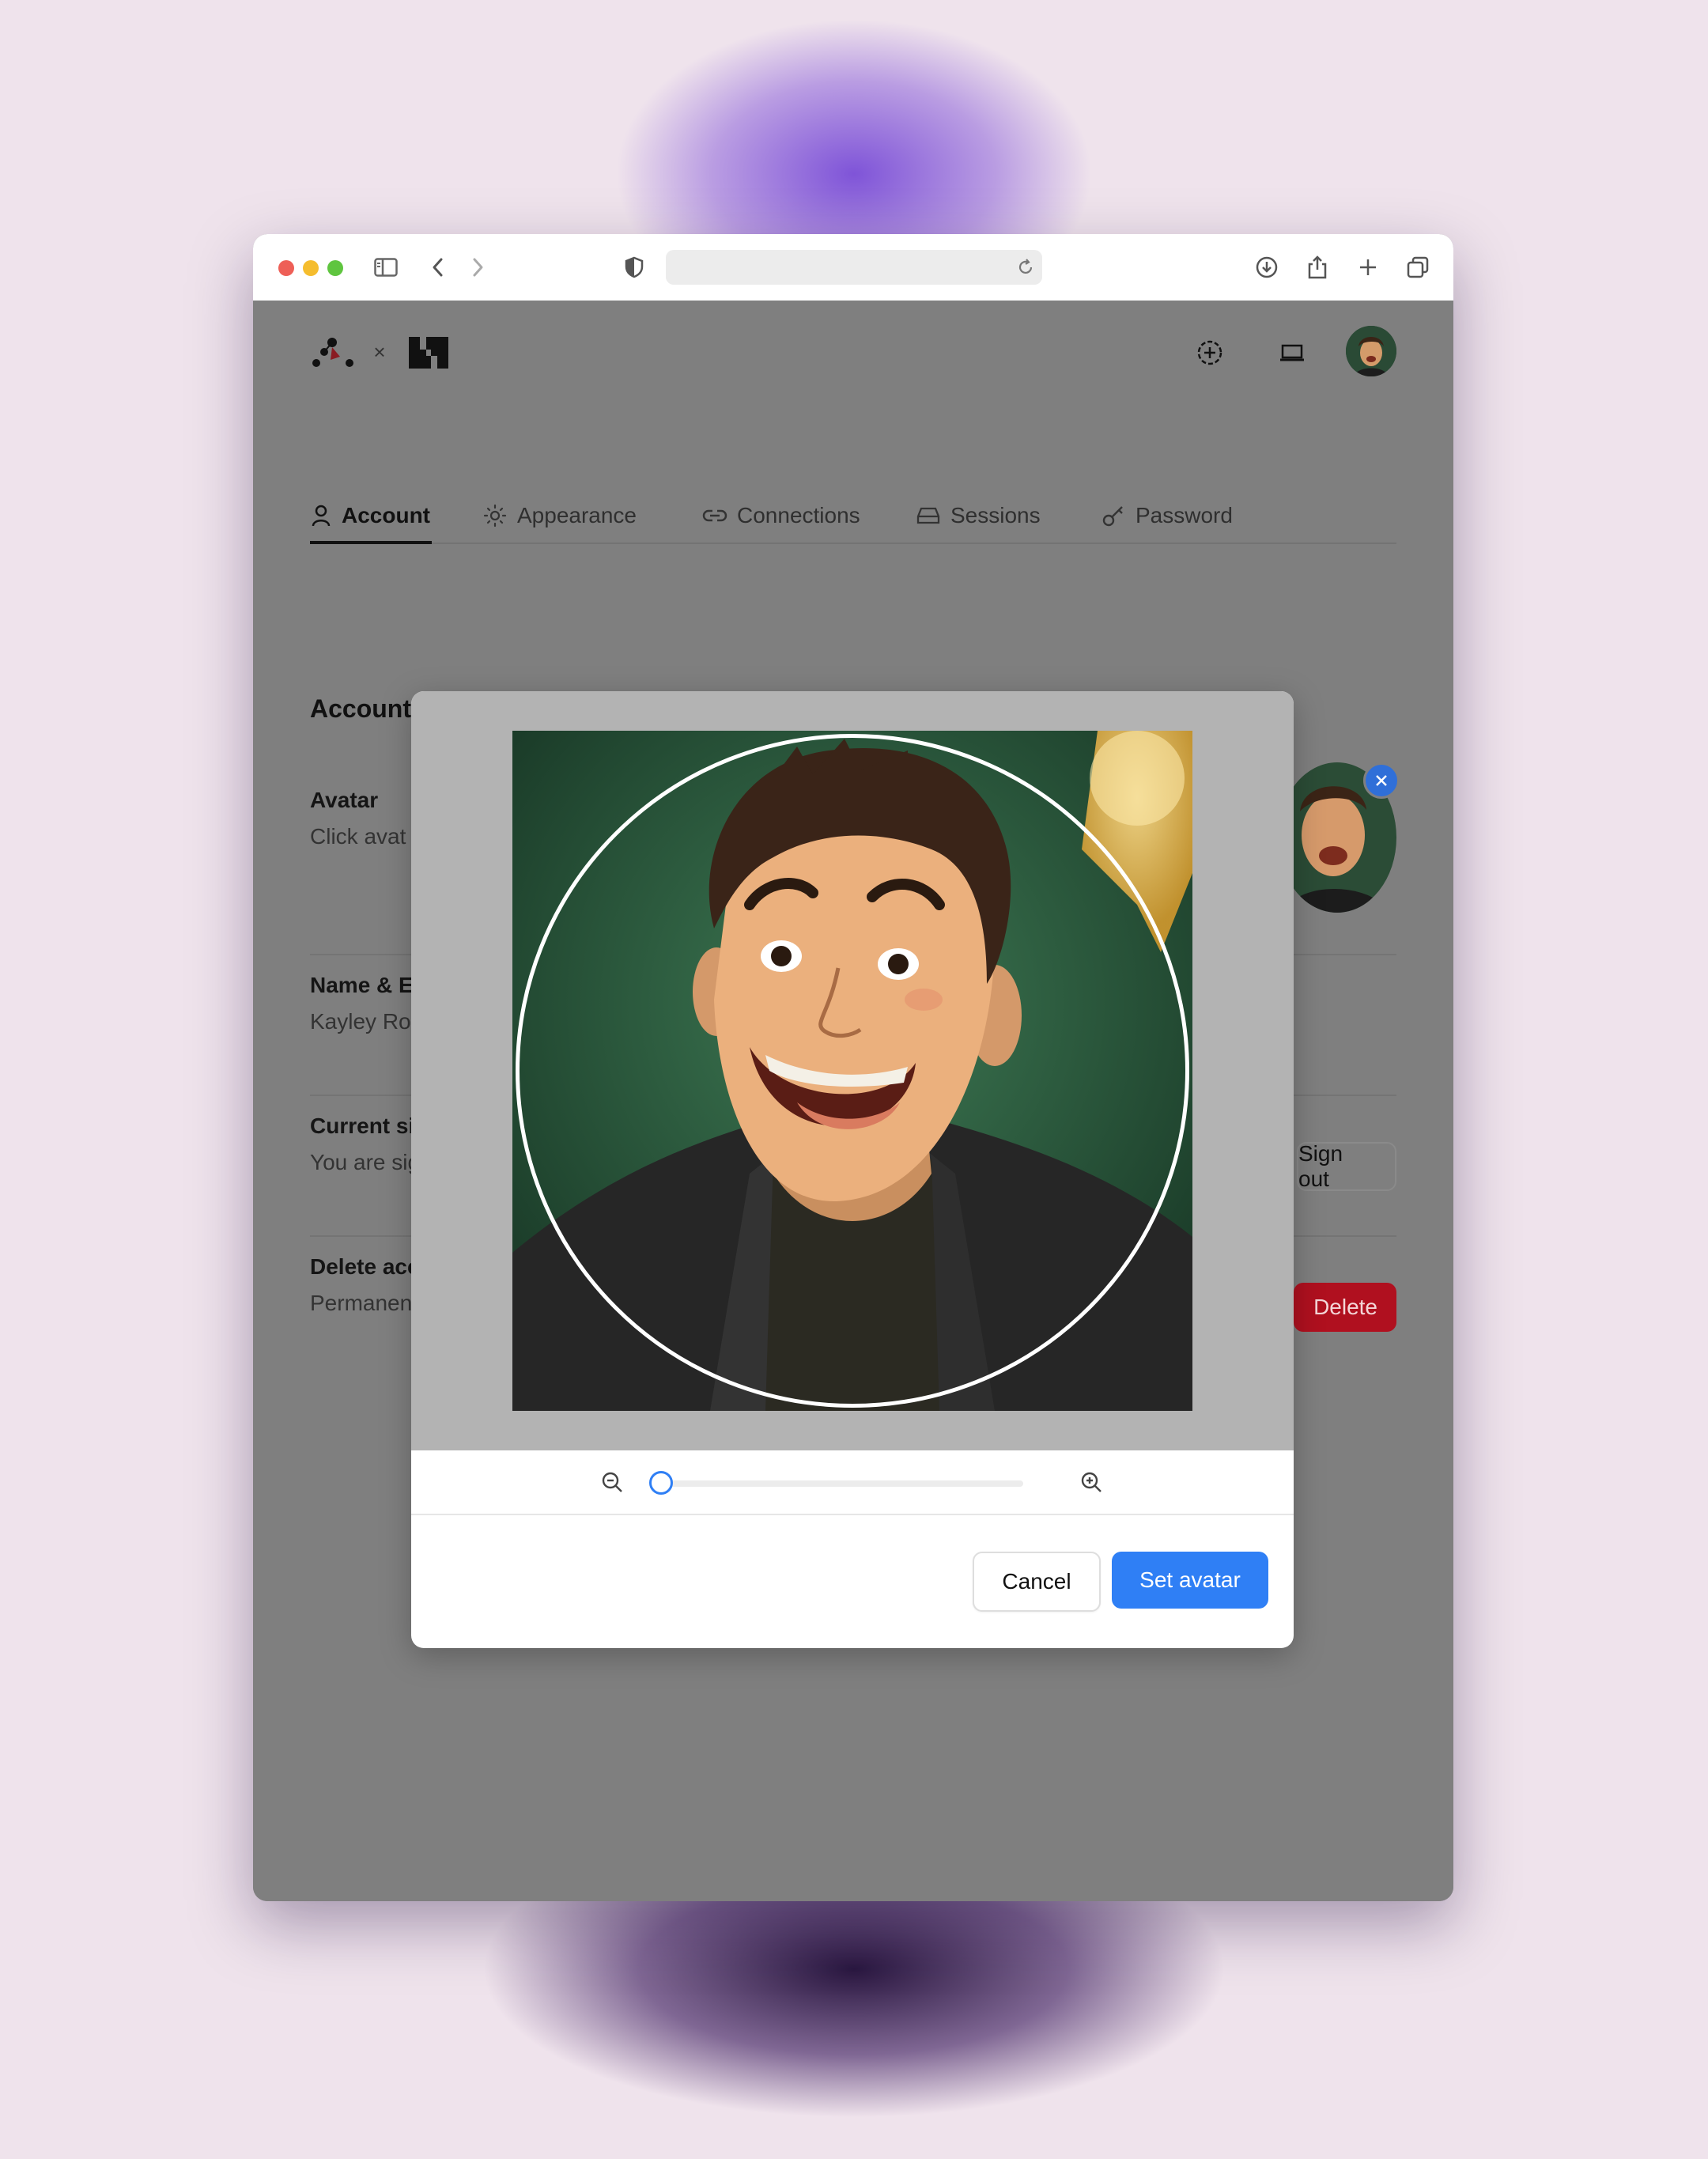  I want to click on tab-sessions-label: Sessions, so click(995, 515).